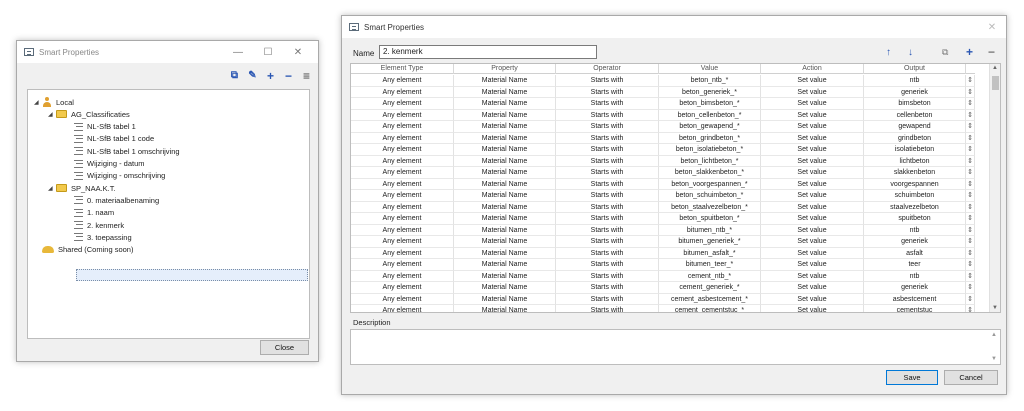 Image resolution: width=1024 pixels, height=411 pixels. Describe the element at coordinates (710, 92) in the screenshot. I see `value-cell: beton_generiek_*` at that location.